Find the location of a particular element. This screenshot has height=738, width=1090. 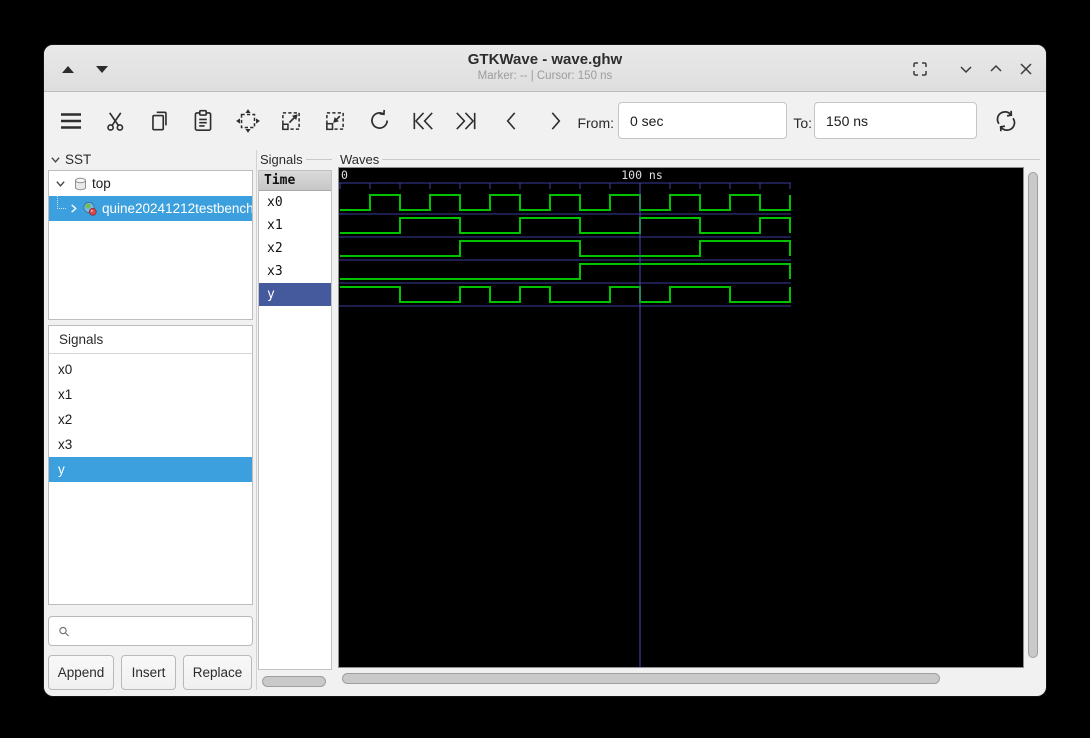

facilities-panel: Signals x0 x1 x2 x3 y is located at coordinates (150, 465).